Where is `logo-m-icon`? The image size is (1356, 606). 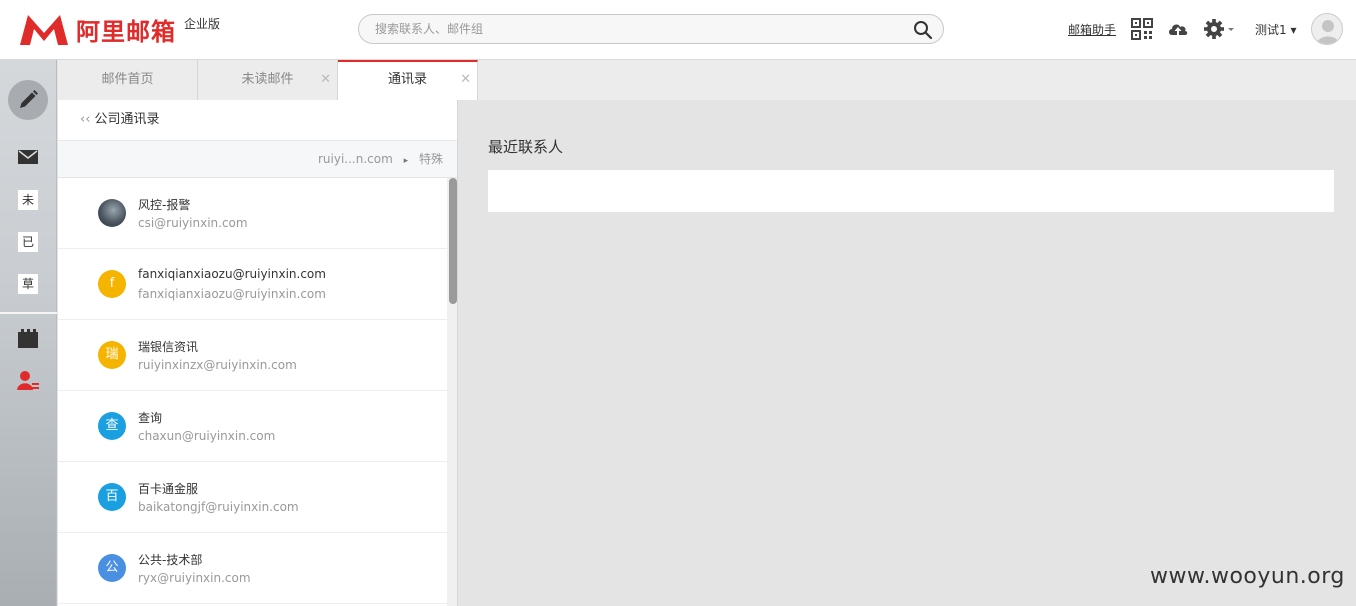 logo-m-icon is located at coordinates (44, 29).